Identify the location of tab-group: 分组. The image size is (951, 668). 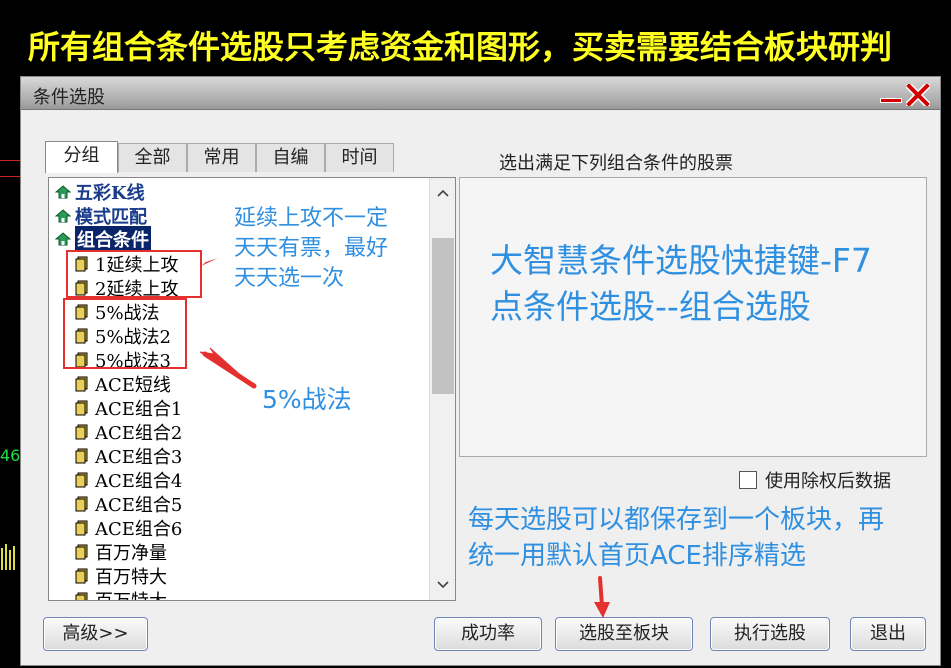
(81, 157).